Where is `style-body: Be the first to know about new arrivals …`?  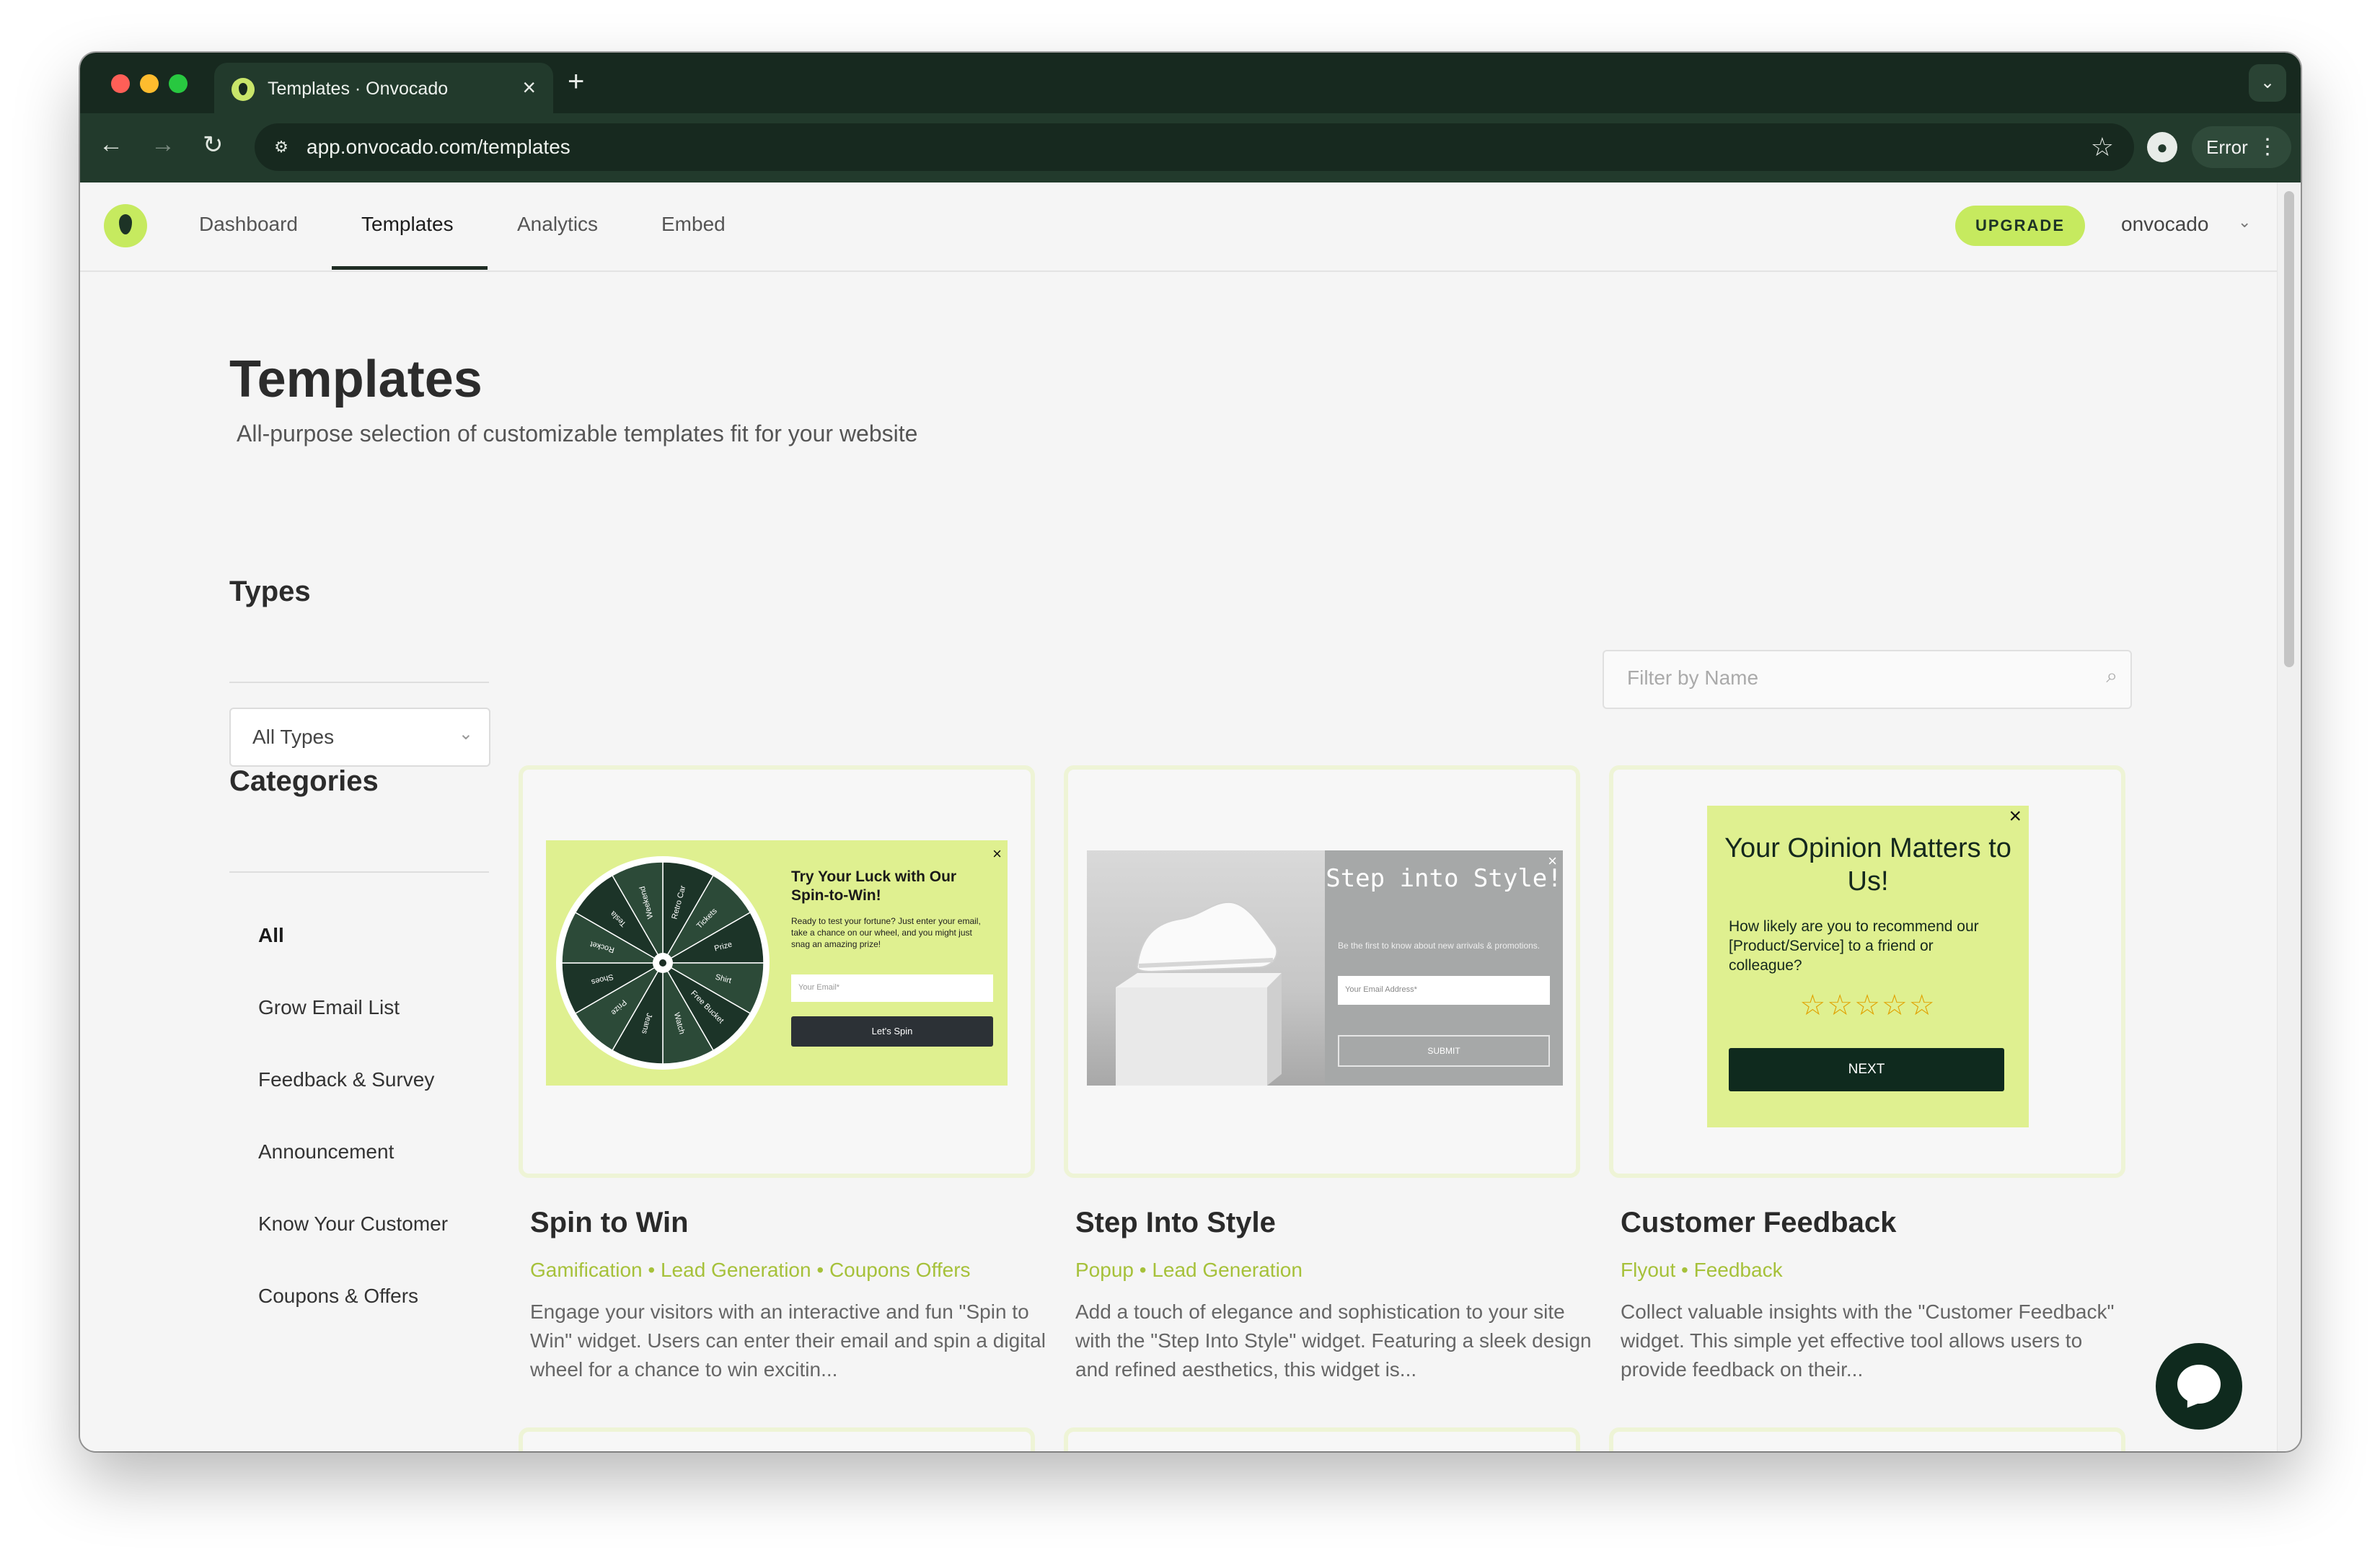 style-body: Be the first to know about new arrivals … is located at coordinates (1439, 946).